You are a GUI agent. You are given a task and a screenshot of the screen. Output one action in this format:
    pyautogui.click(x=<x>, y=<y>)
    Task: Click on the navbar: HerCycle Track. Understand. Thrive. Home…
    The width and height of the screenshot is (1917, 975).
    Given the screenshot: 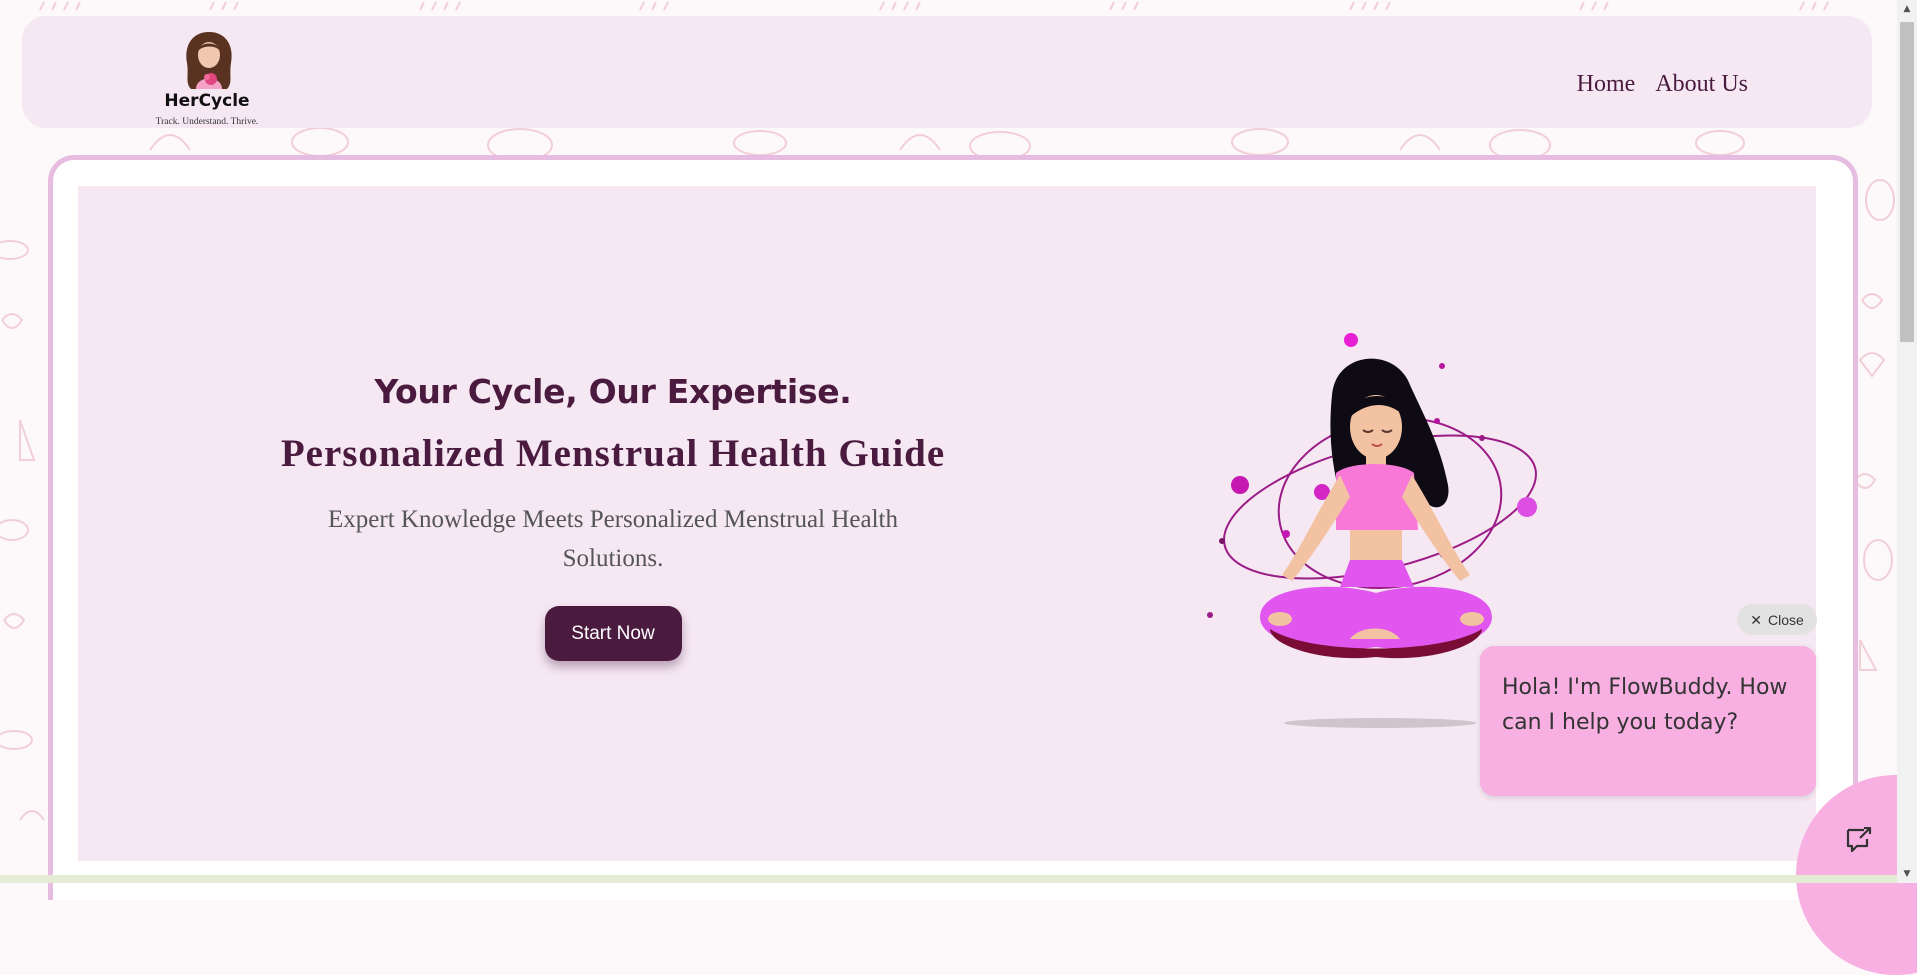 What is the action you would take?
    pyautogui.click(x=947, y=72)
    